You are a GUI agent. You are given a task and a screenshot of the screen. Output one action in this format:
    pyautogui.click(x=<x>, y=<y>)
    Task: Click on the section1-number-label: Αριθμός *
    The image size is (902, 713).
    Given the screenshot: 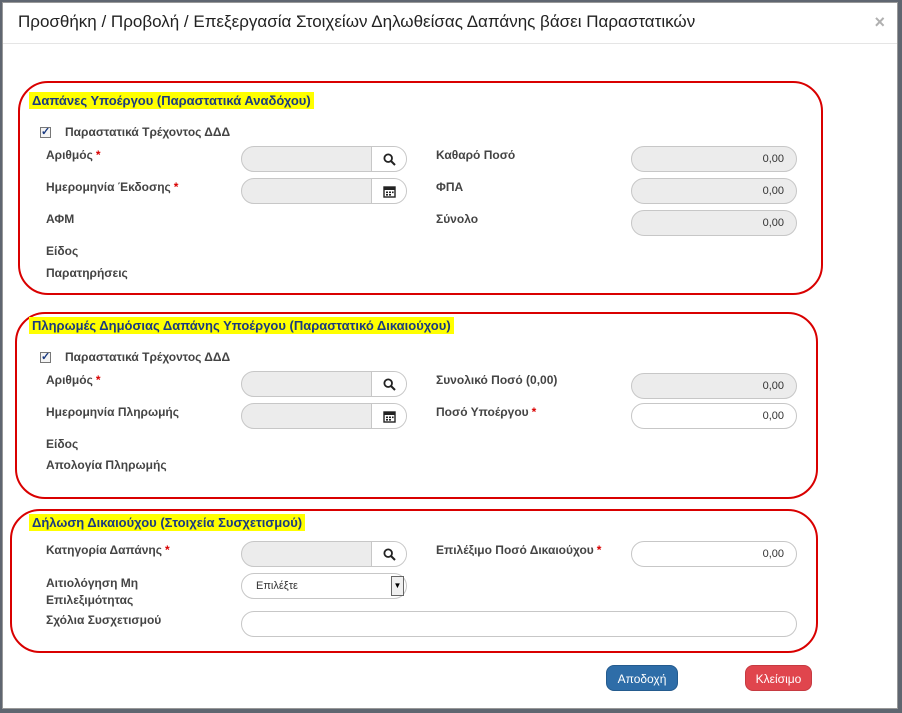 What is the action you would take?
    pyautogui.click(x=73, y=155)
    